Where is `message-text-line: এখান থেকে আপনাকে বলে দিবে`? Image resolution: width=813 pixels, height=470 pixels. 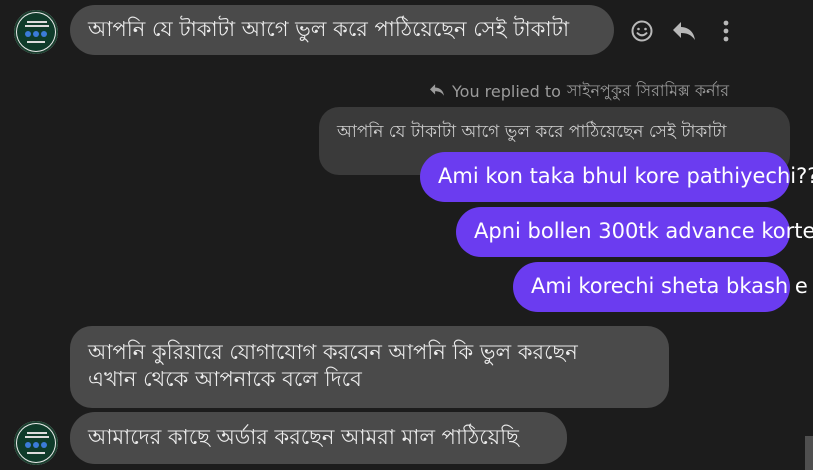
message-text-line: এখান থেকে আপনাকে বলে দিবে is located at coordinates (225, 379).